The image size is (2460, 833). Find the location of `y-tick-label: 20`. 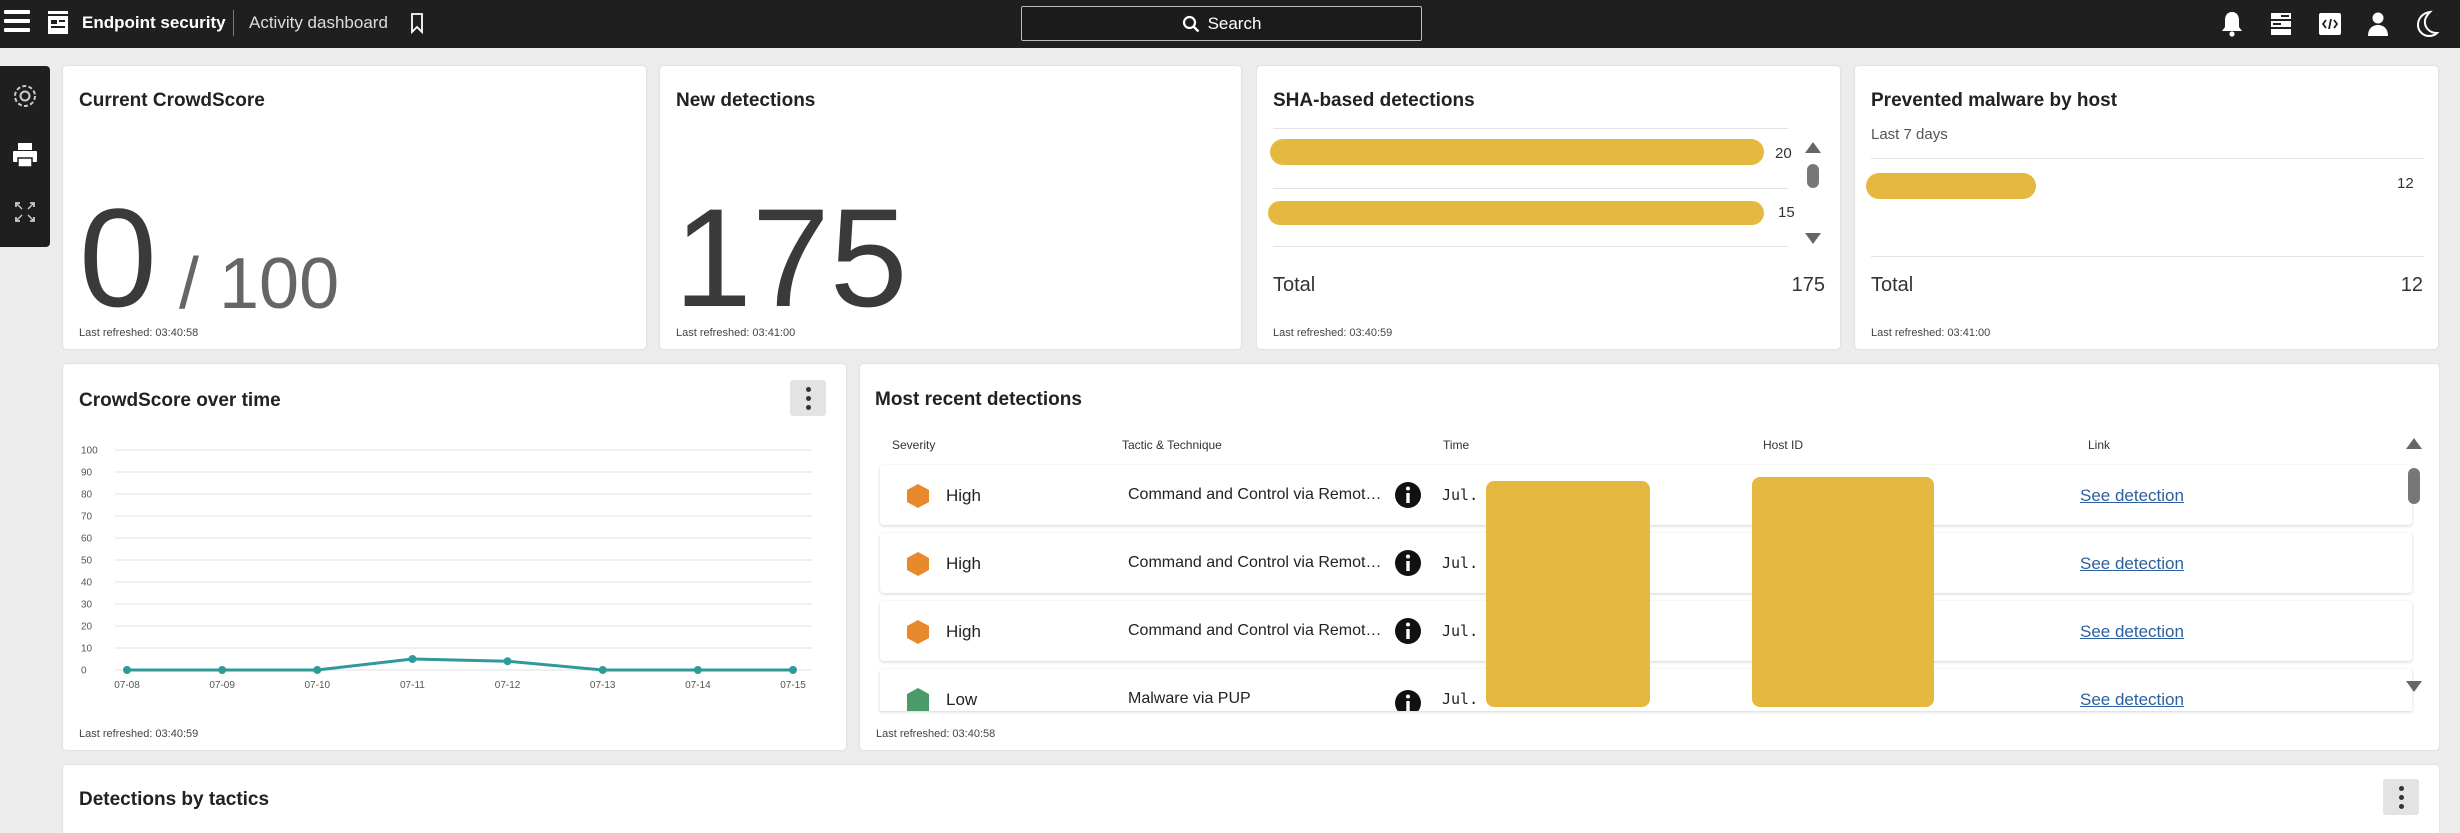

y-tick-label: 20 is located at coordinates (87, 627).